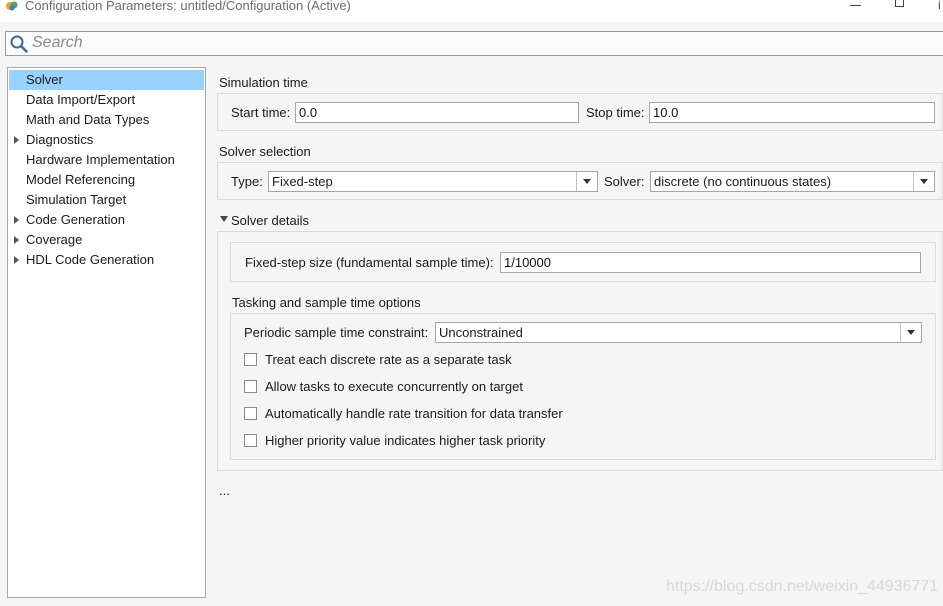 Image resolution: width=943 pixels, height=606 pixels. Describe the element at coordinates (326, 302) in the screenshot. I see `tasking-heading: Tasking and sample time options` at that location.